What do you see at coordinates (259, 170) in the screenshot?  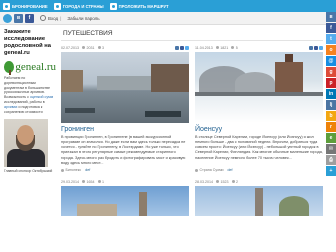 I see `card-footer: Страна Суоми def` at bounding box center [259, 170].